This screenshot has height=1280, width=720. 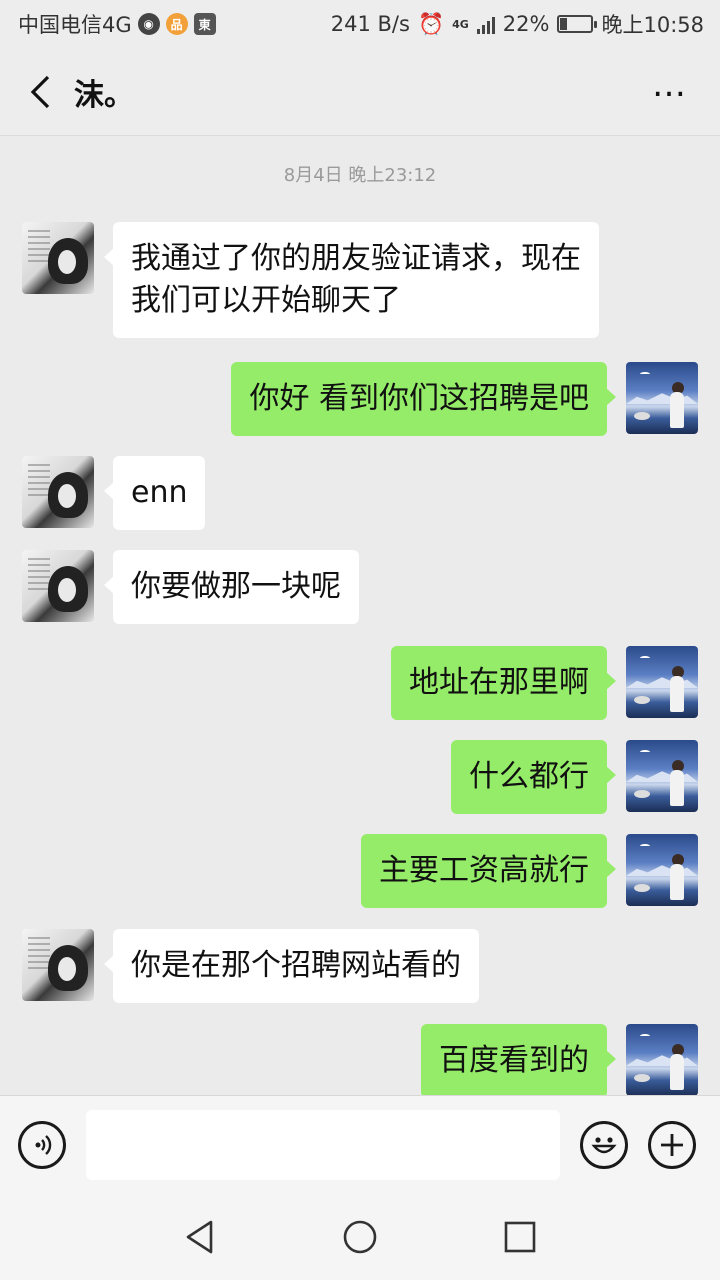 I want to click on network-type: 4G, so click(x=460, y=24).